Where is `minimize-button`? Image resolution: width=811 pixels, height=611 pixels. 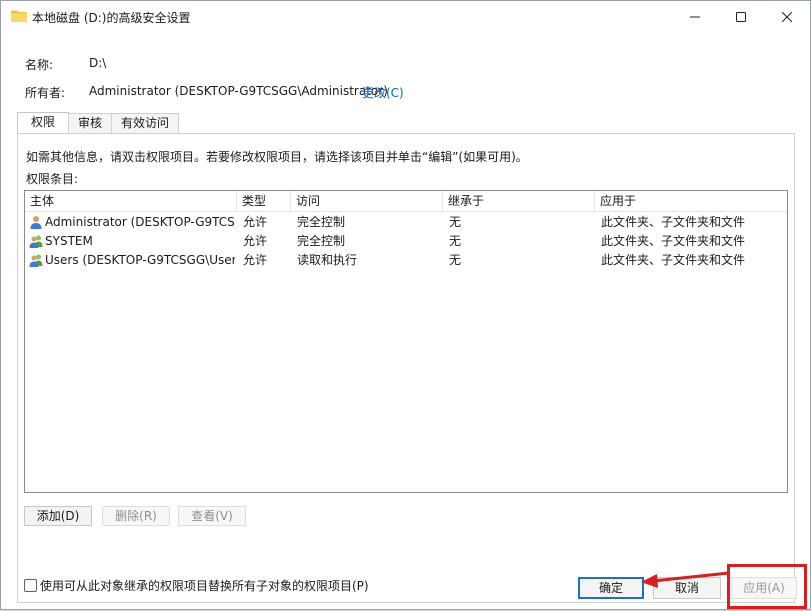
minimize-button is located at coordinates (695, 17).